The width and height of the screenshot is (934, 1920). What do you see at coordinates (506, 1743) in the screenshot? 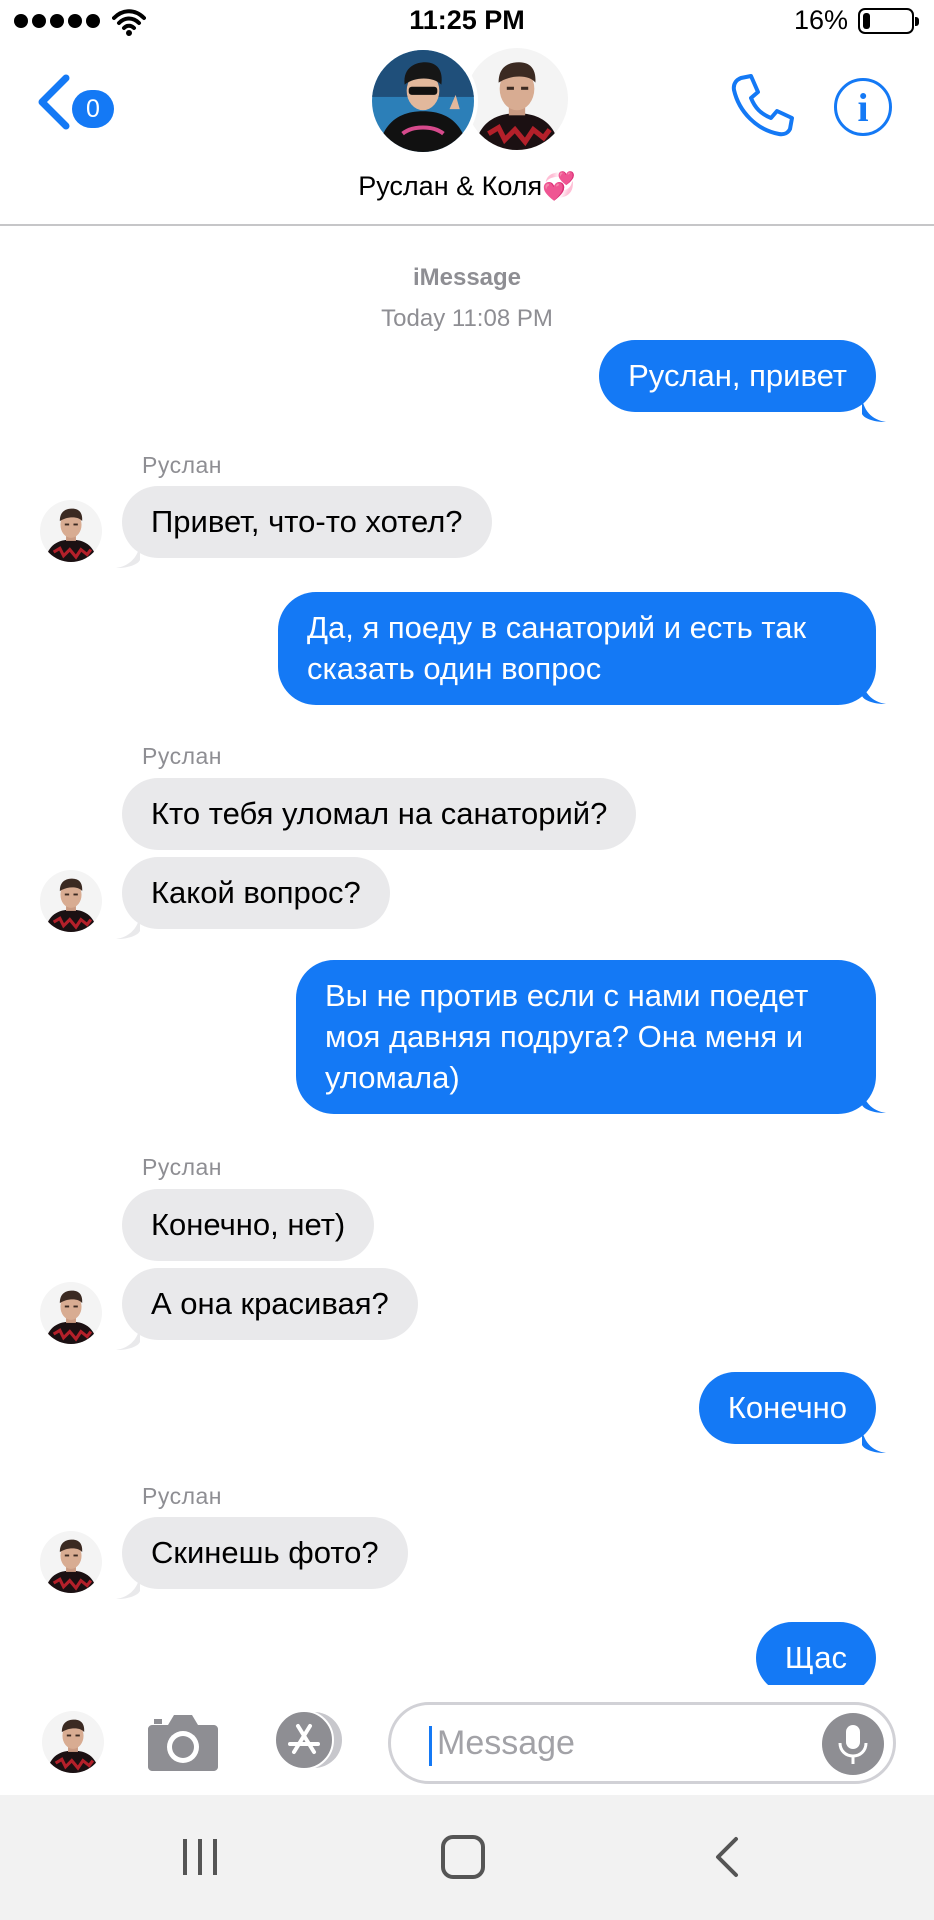
I see `message-placeholder: Message` at bounding box center [506, 1743].